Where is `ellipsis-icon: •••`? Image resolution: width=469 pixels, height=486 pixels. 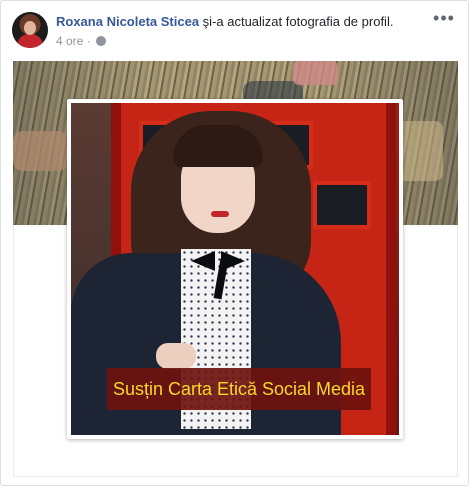
ellipsis-icon: ••• is located at coordinates (444, 18).